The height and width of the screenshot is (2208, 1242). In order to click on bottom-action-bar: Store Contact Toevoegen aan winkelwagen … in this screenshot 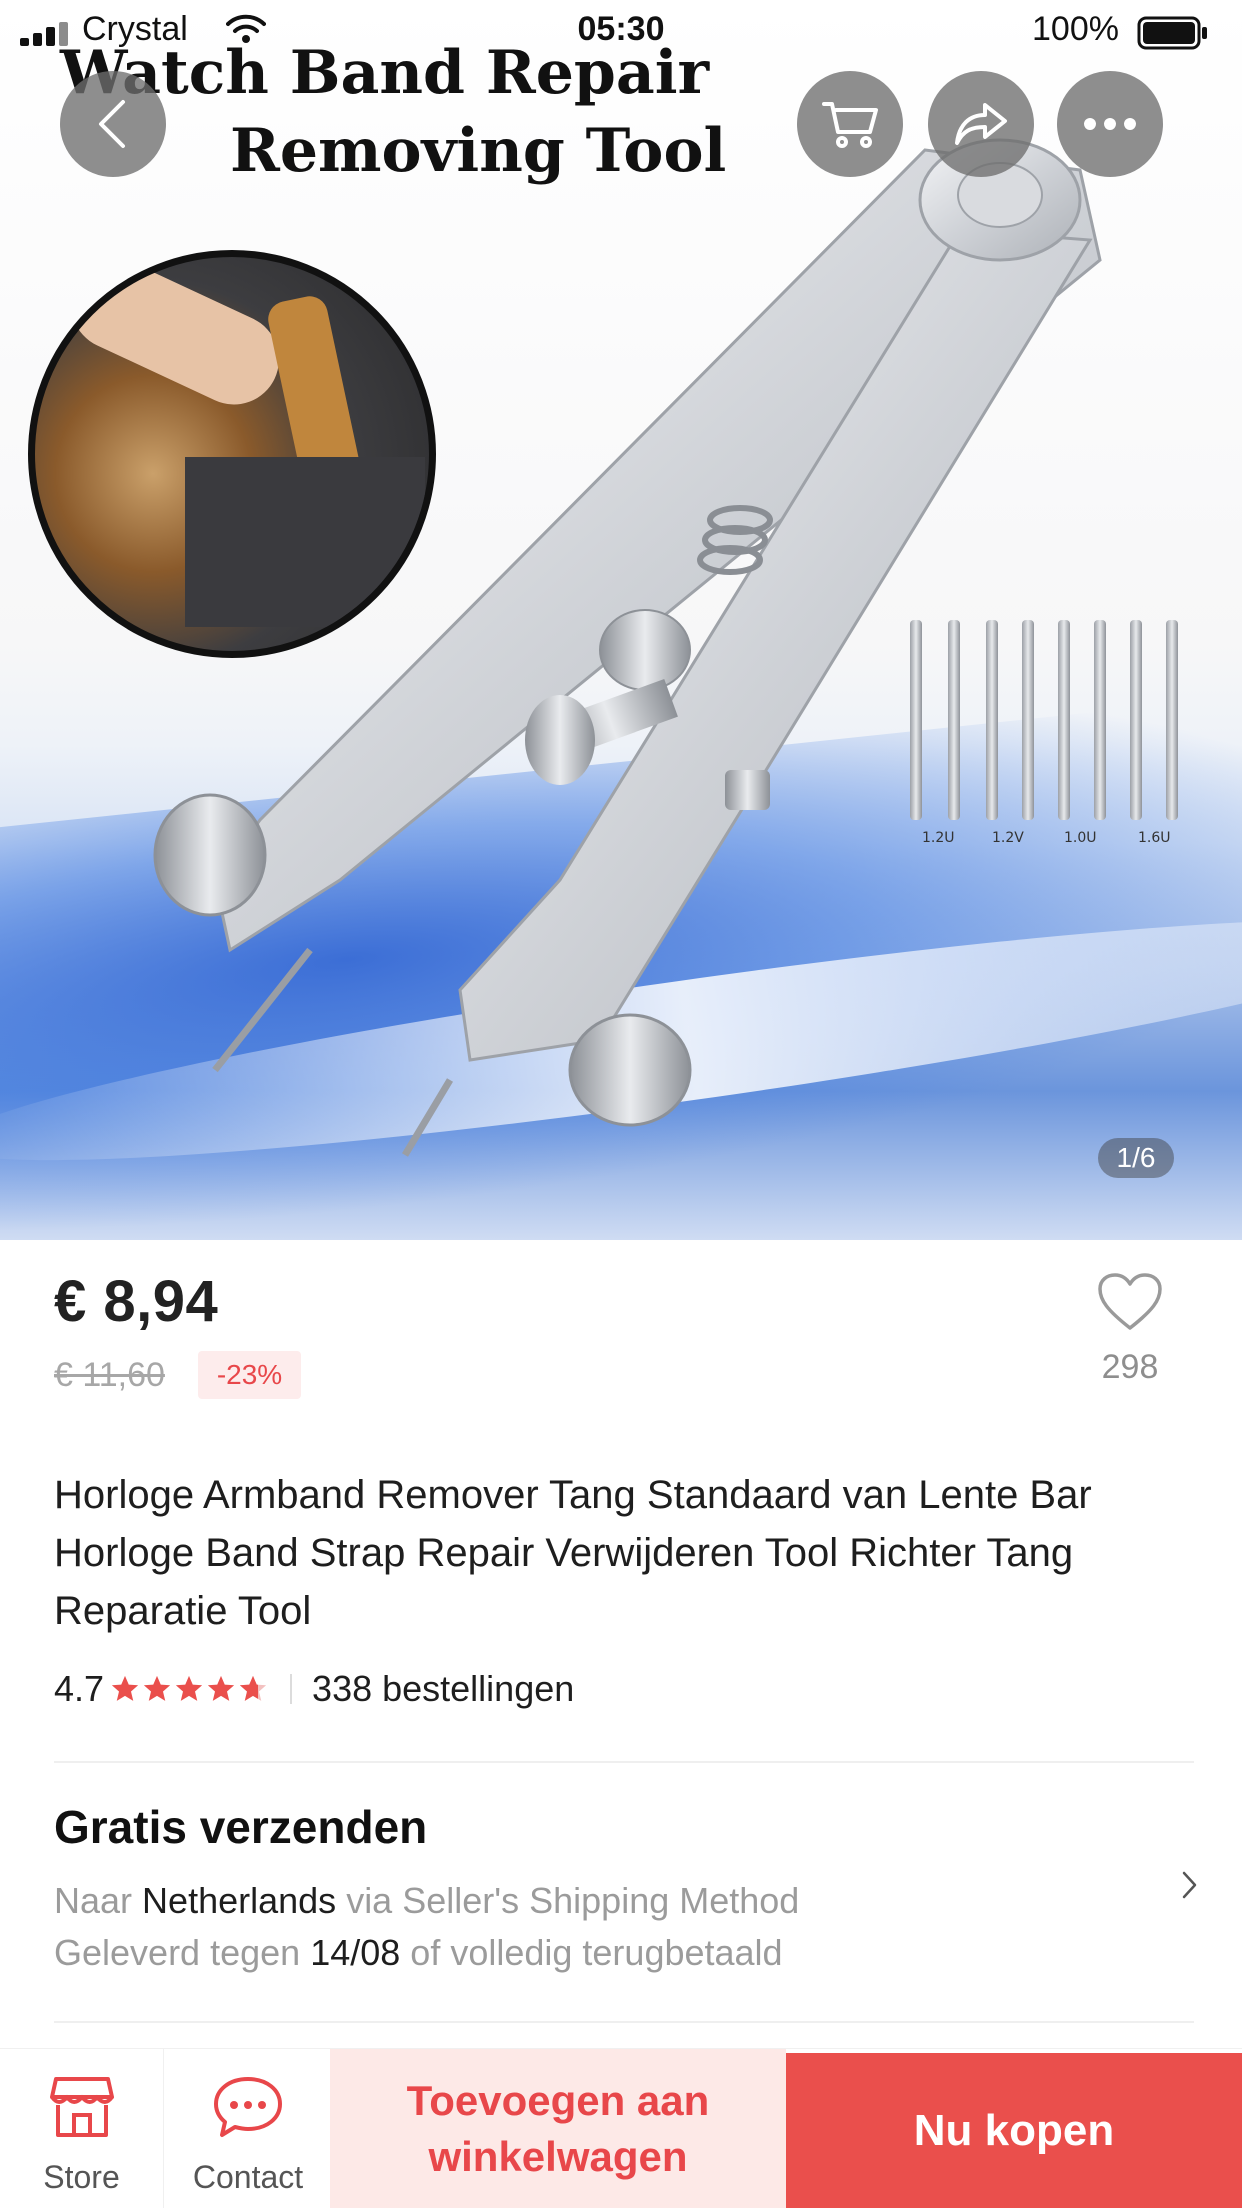, I will do `click(621, 2128)`.